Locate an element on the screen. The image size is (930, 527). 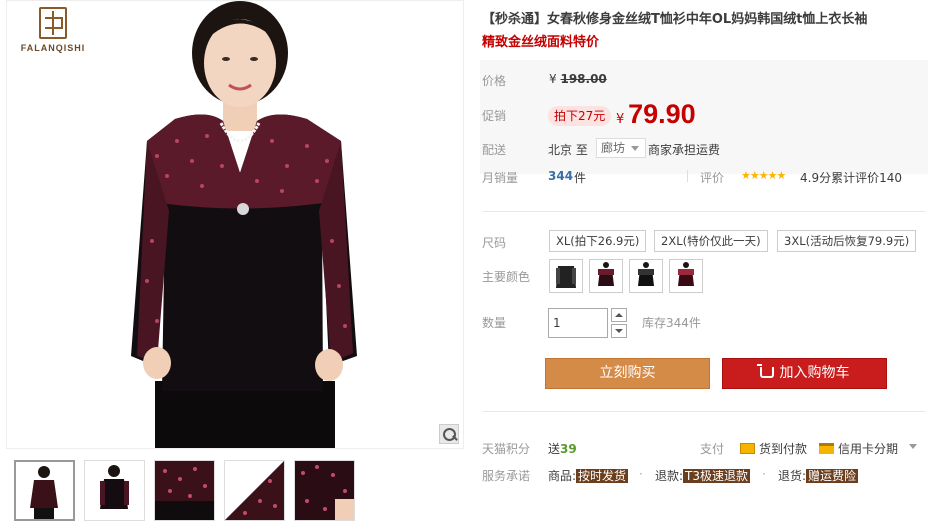
quantity-increase-button is located at coordinates (619, 315).